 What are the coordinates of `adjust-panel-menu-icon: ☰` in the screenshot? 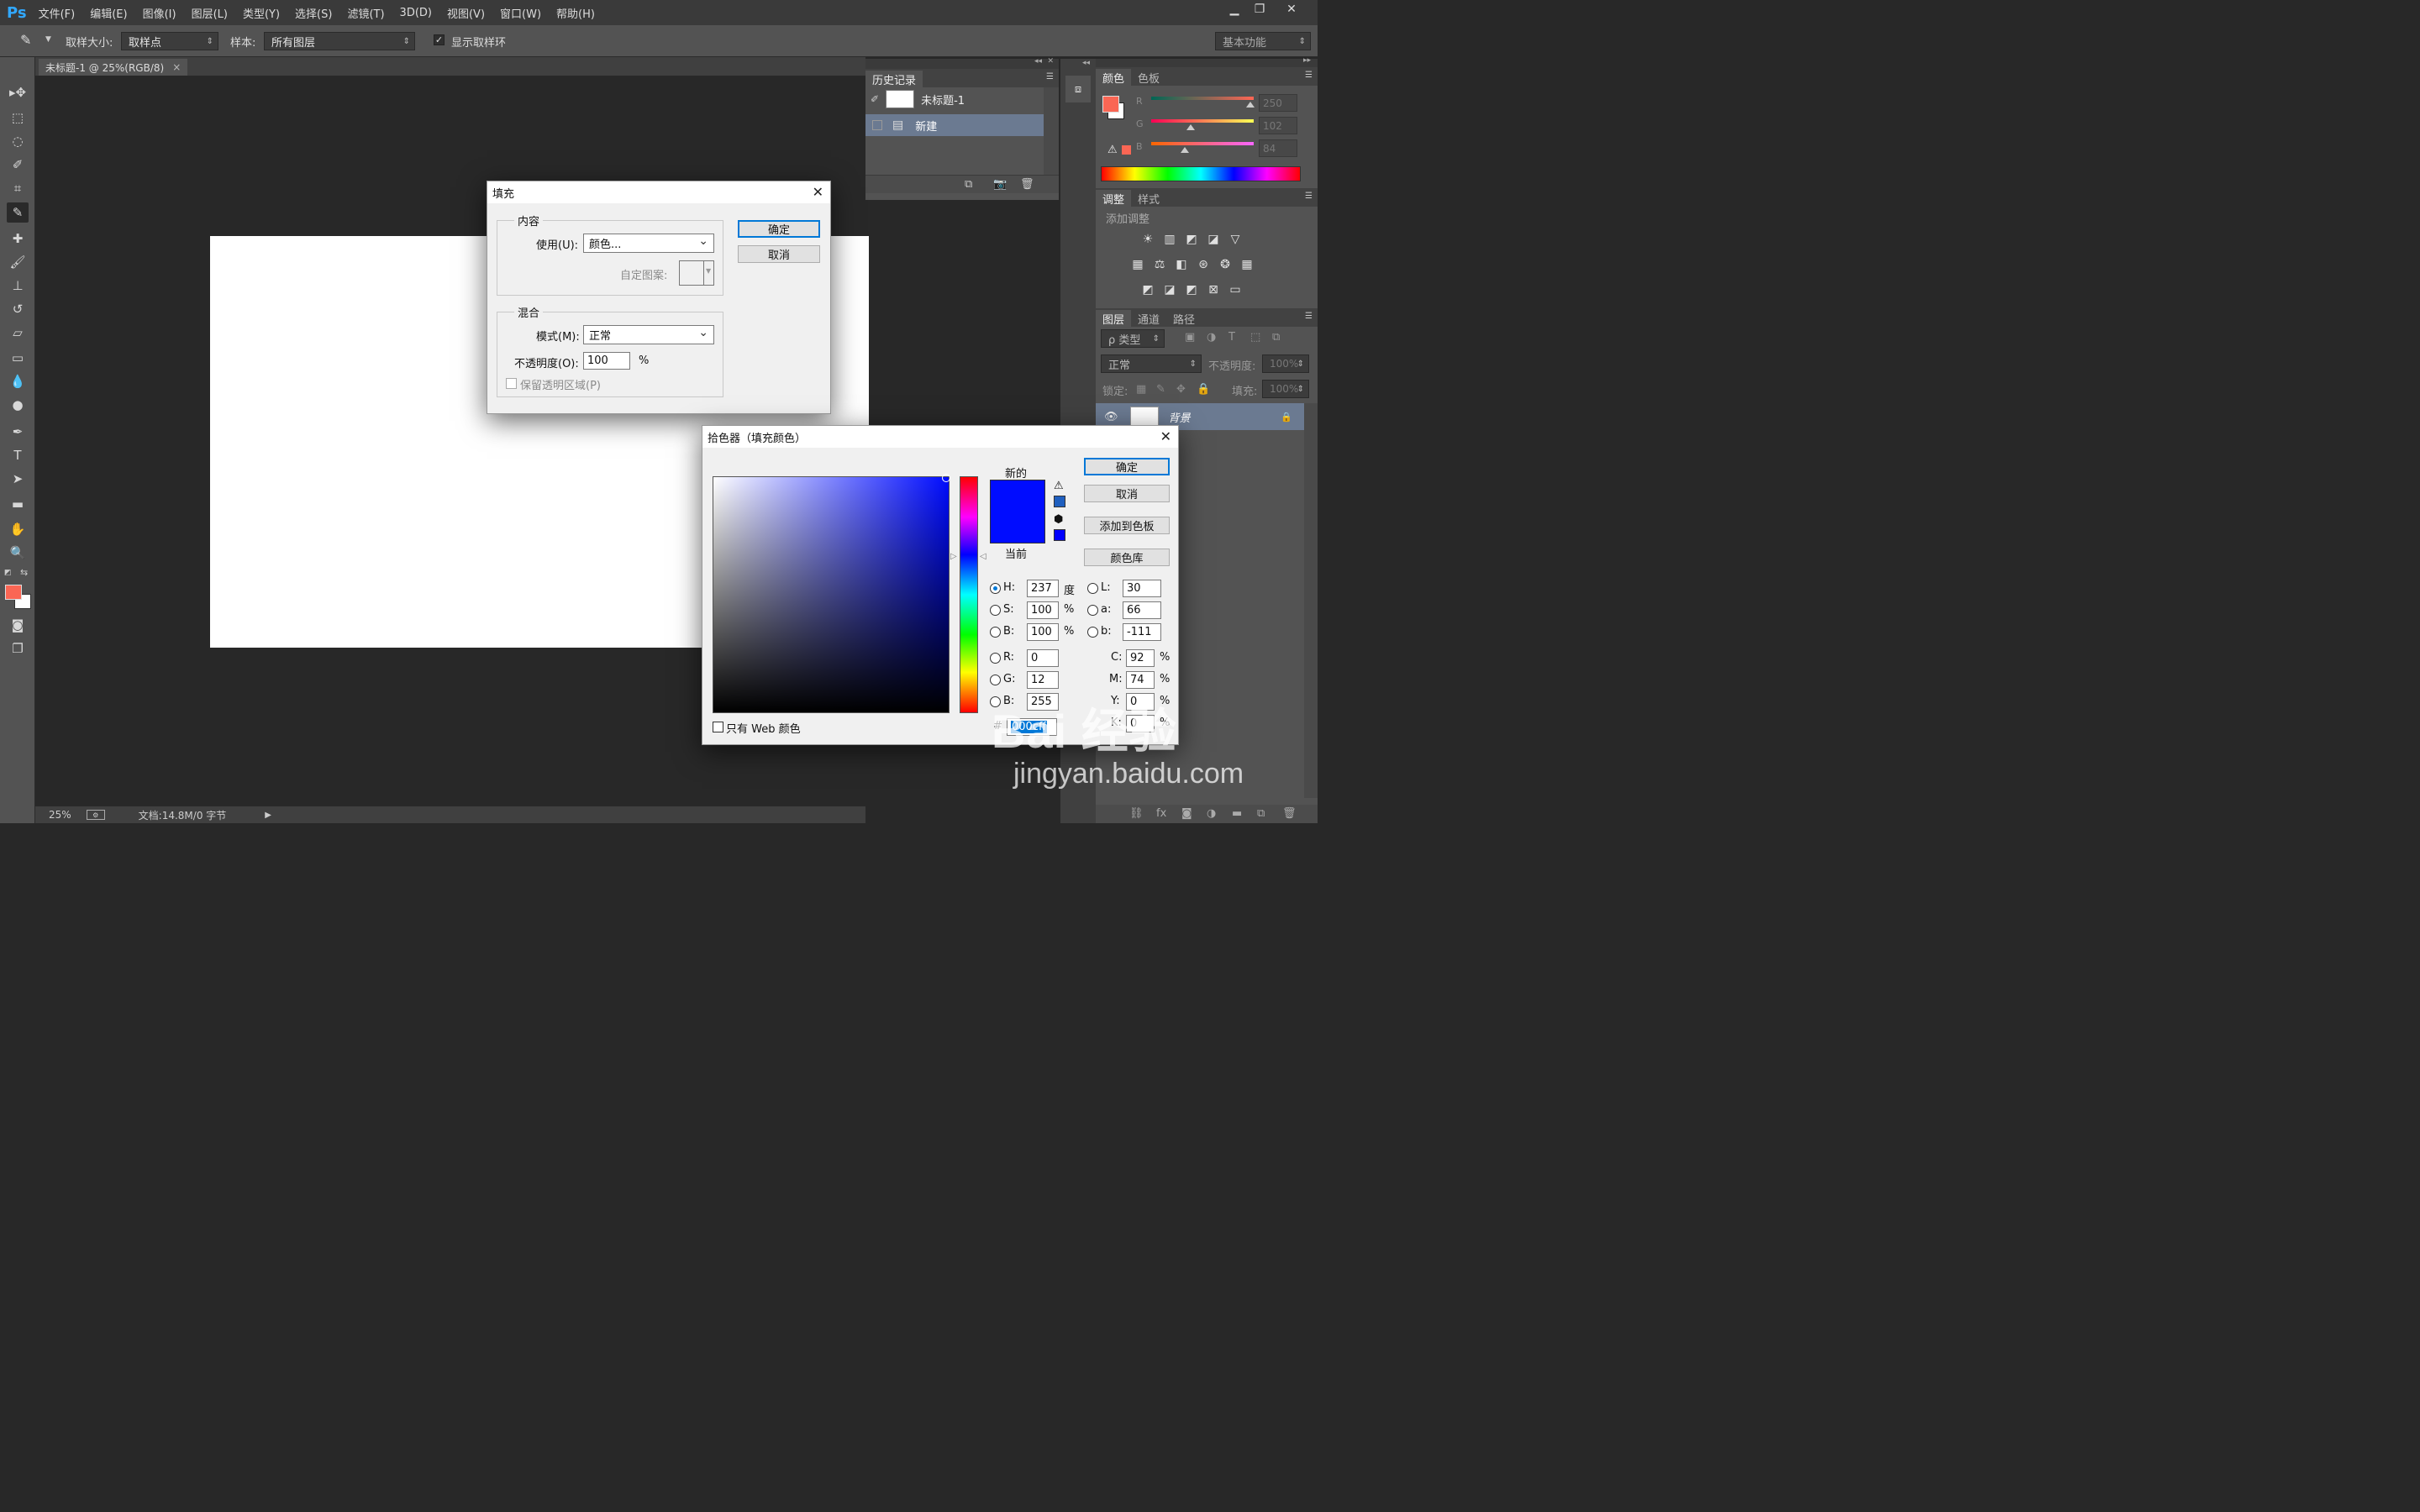 It's located at (1309, 196).